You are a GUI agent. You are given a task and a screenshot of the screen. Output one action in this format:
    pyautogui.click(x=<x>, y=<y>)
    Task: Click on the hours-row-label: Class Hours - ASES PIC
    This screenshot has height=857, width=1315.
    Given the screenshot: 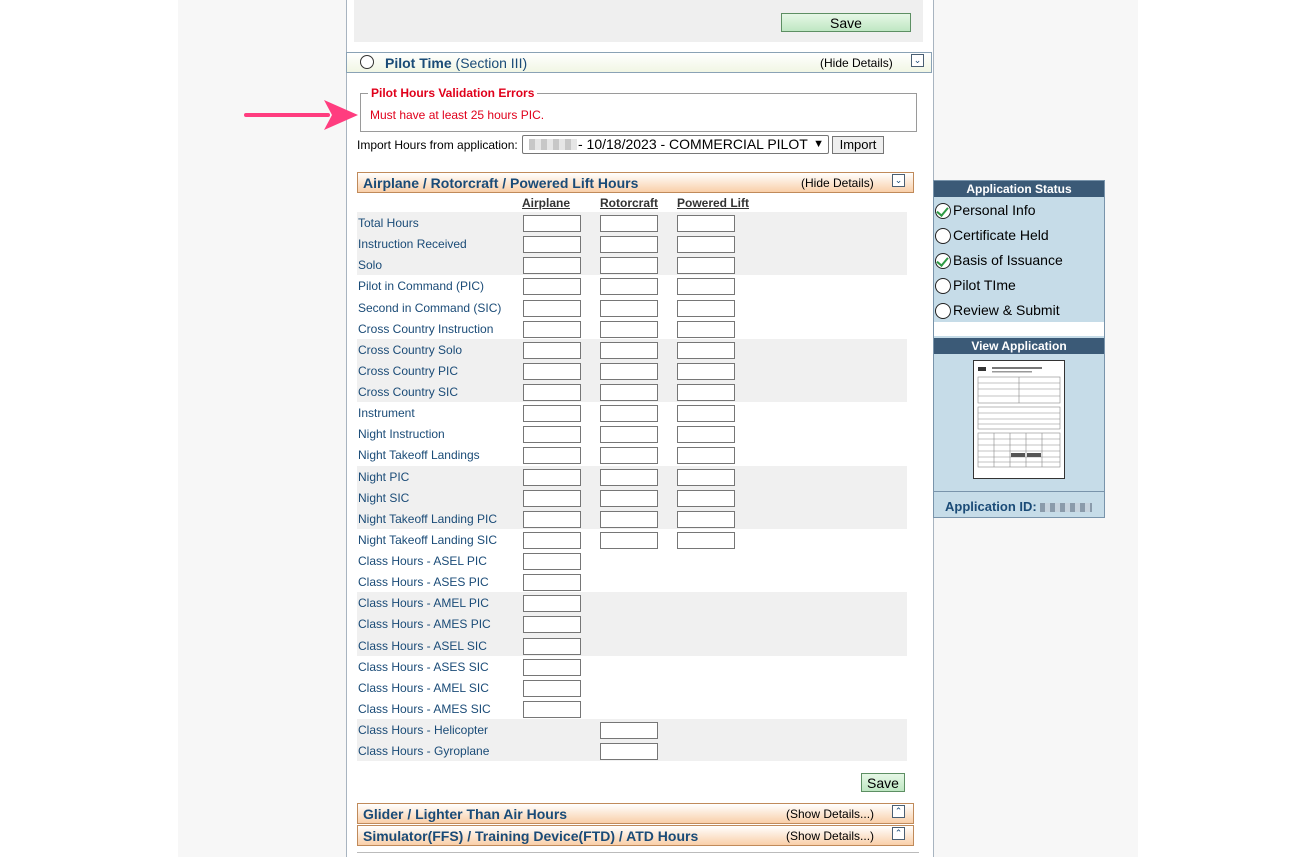 What is the action you would take?
    pyautogui.click(x=423, y=582)
    